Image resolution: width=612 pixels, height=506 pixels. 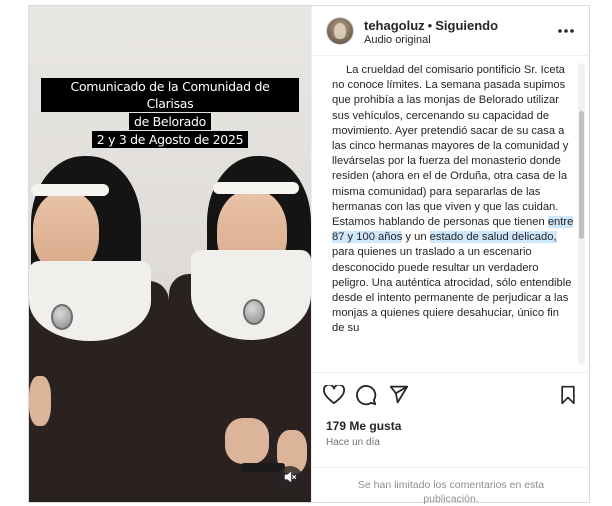 I want to click on avatar, so click(x=340, y=31).